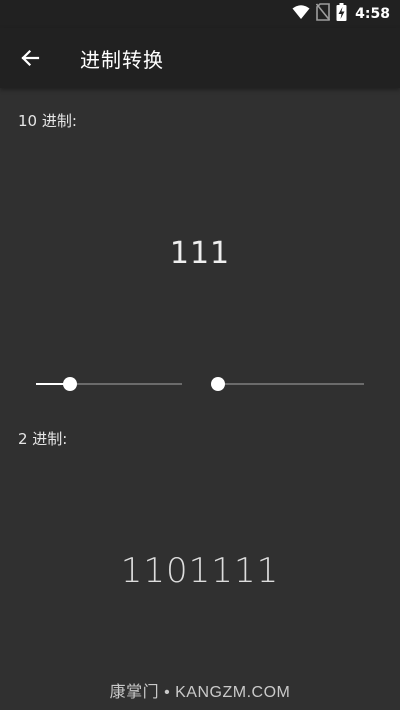  Describe the element at coordinates (200, 692) in the screenshot. I see `watermark: 康掌门 • KANGZM.COM` at that location.